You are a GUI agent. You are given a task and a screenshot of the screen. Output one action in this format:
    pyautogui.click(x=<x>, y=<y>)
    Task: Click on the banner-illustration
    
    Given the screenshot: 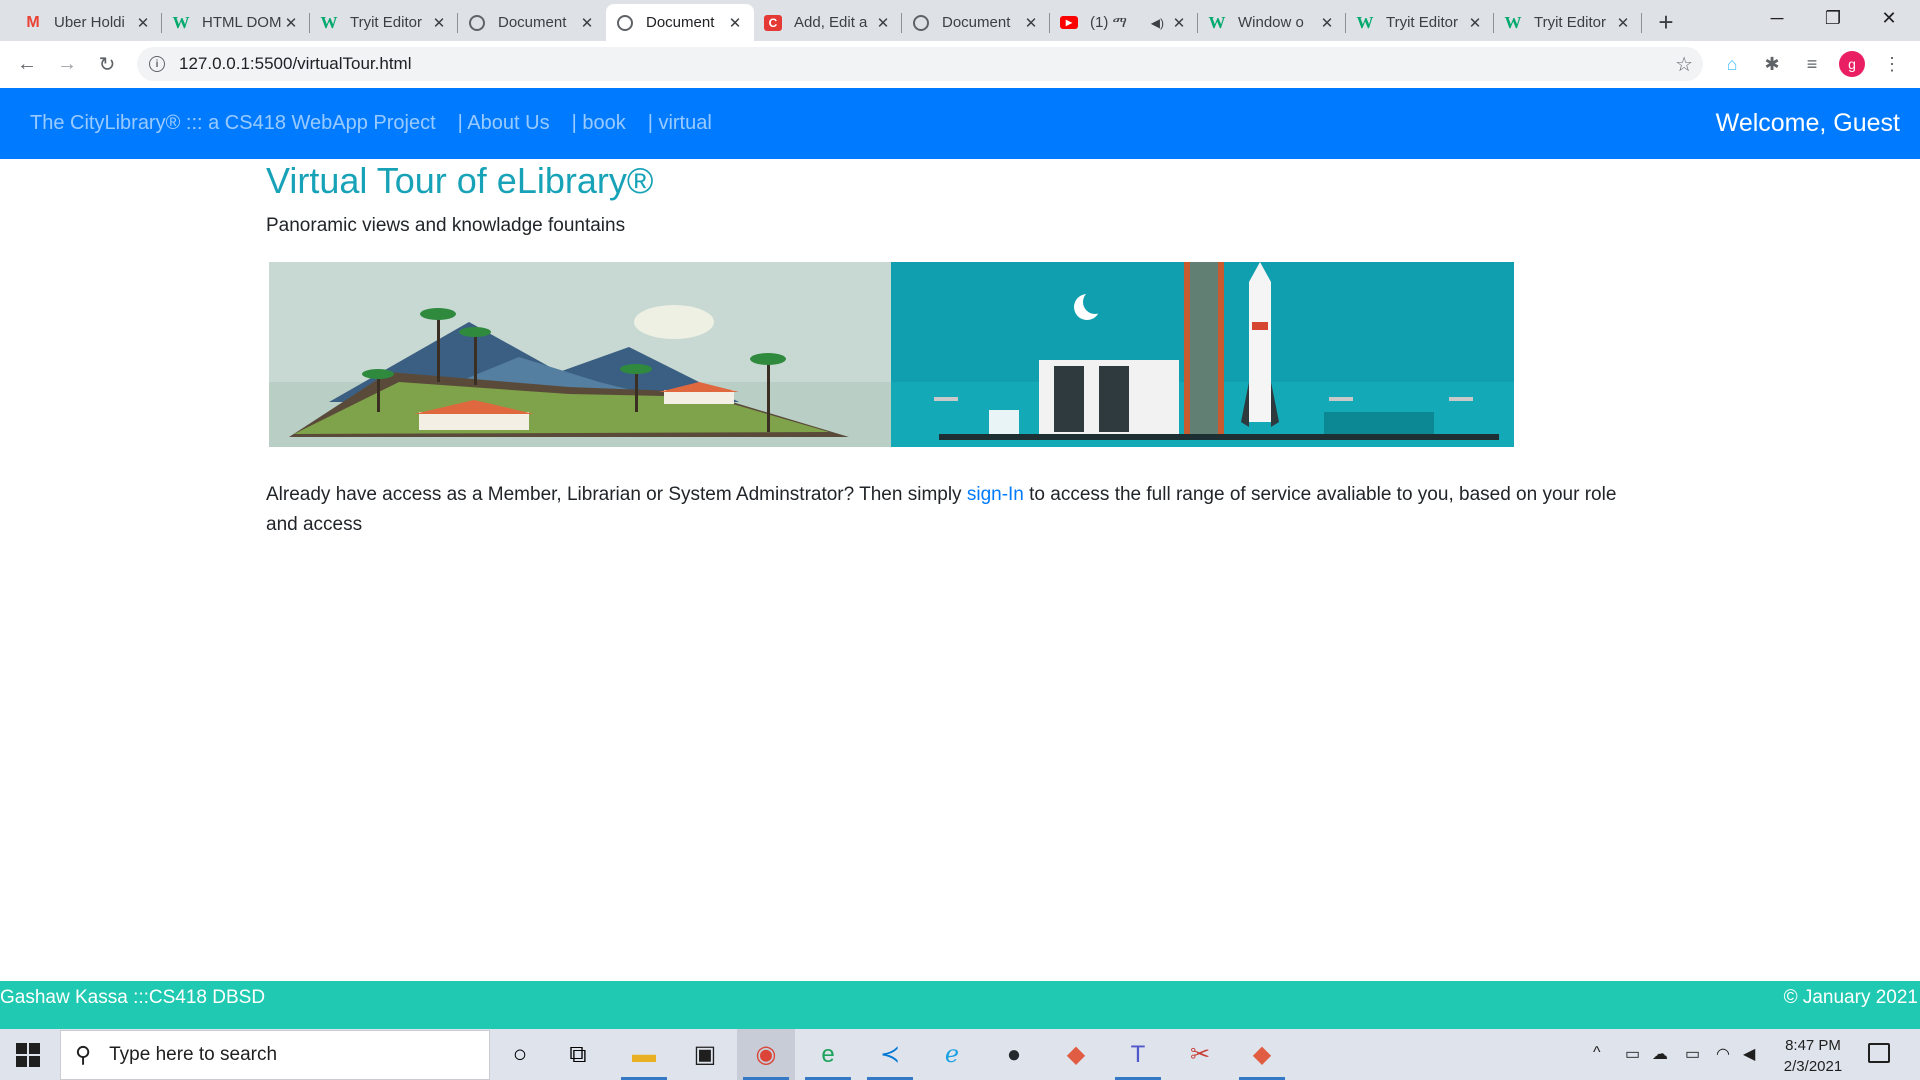 What is the action you would take?
    pyautogui.click(x=891, y=354)
    